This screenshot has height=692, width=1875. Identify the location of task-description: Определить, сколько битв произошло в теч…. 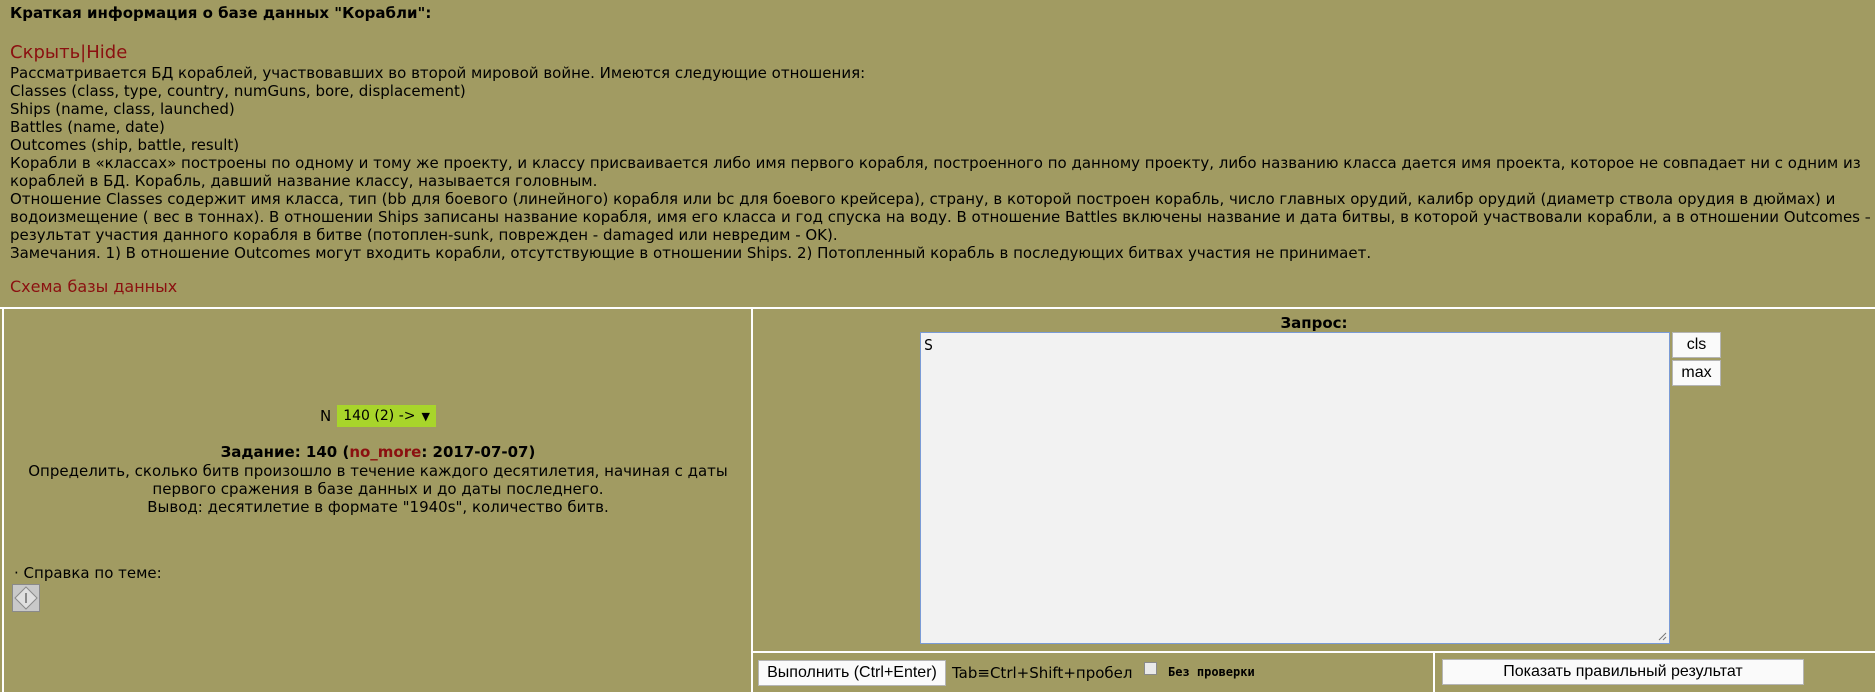
(378, 489).